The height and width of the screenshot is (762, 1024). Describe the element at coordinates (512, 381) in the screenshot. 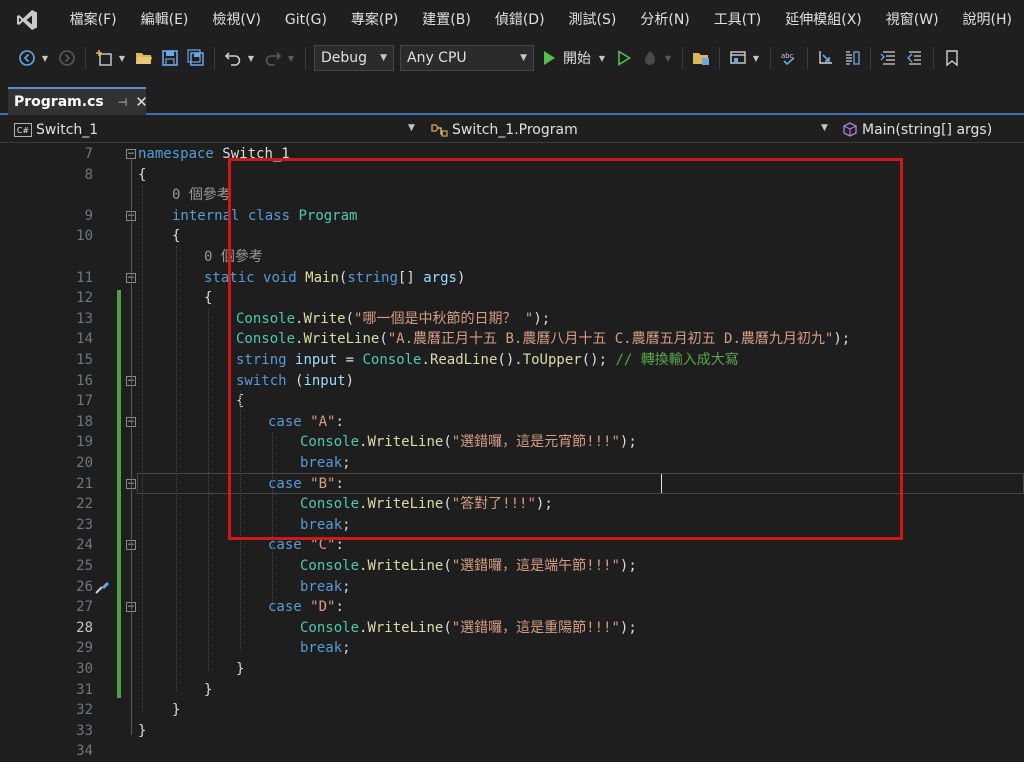

I see `code-line: 16− switch (input)` at that location.